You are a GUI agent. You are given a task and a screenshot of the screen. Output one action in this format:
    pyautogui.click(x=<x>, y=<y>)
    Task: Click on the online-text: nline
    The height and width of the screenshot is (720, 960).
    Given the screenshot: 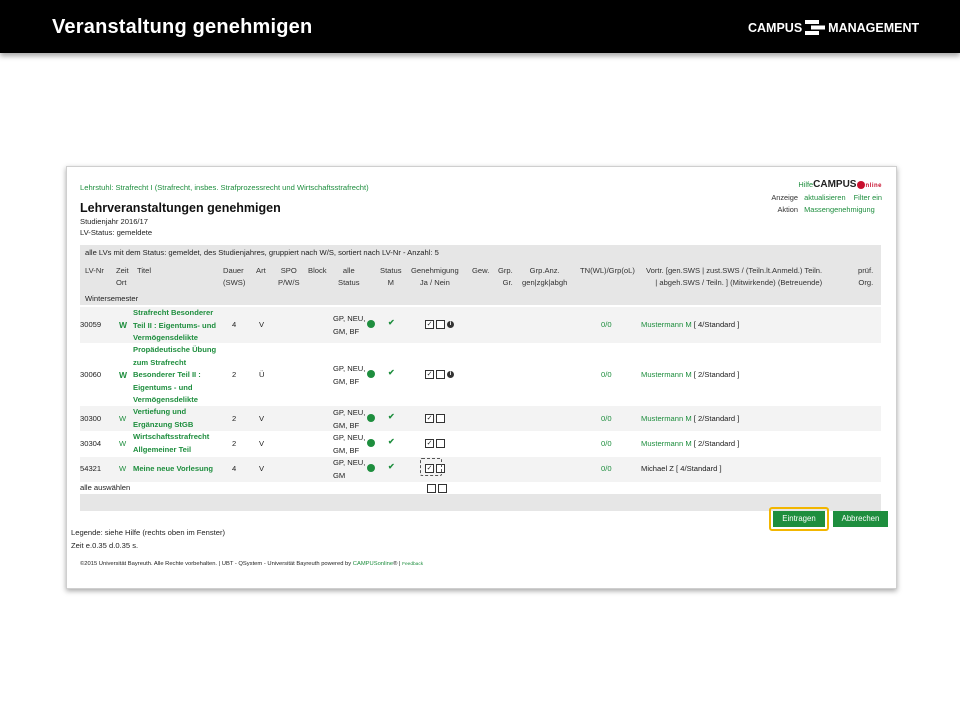 What is the action you would take?
    pyautogui.click(x=873, y=186)
    